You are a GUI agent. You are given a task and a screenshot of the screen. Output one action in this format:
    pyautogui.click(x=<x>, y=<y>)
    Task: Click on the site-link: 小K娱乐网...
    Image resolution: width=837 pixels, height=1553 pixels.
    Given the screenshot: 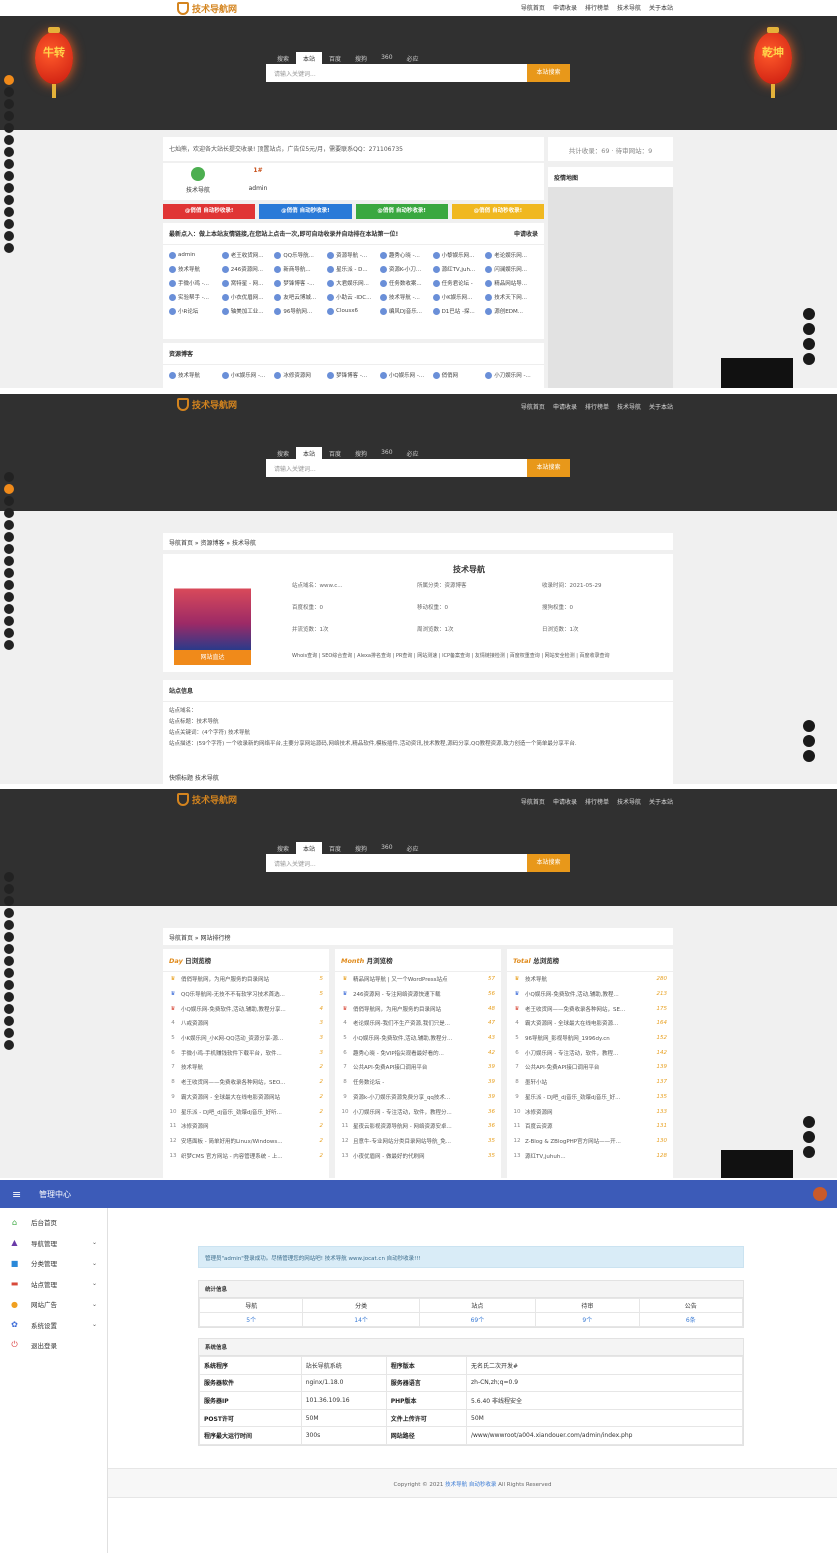 What is the action you would take?
    pyautogui.click(x=459, y=297)
    